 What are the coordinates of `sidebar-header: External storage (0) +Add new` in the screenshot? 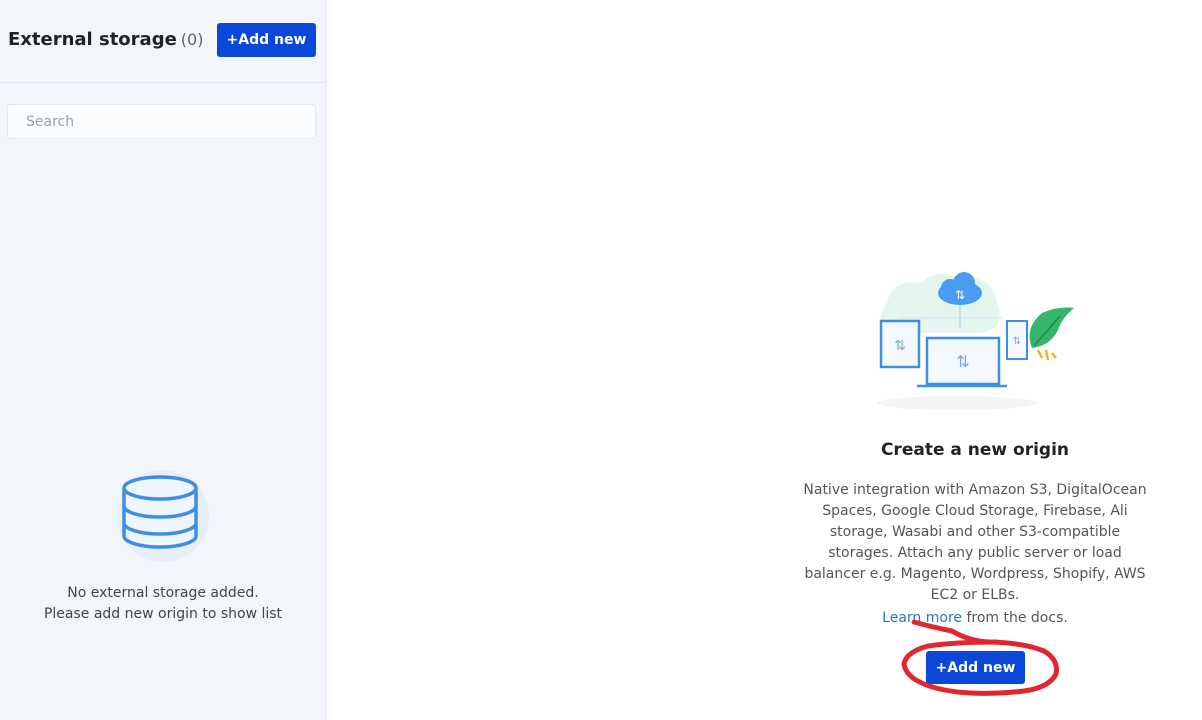 It's located at (163, 41).